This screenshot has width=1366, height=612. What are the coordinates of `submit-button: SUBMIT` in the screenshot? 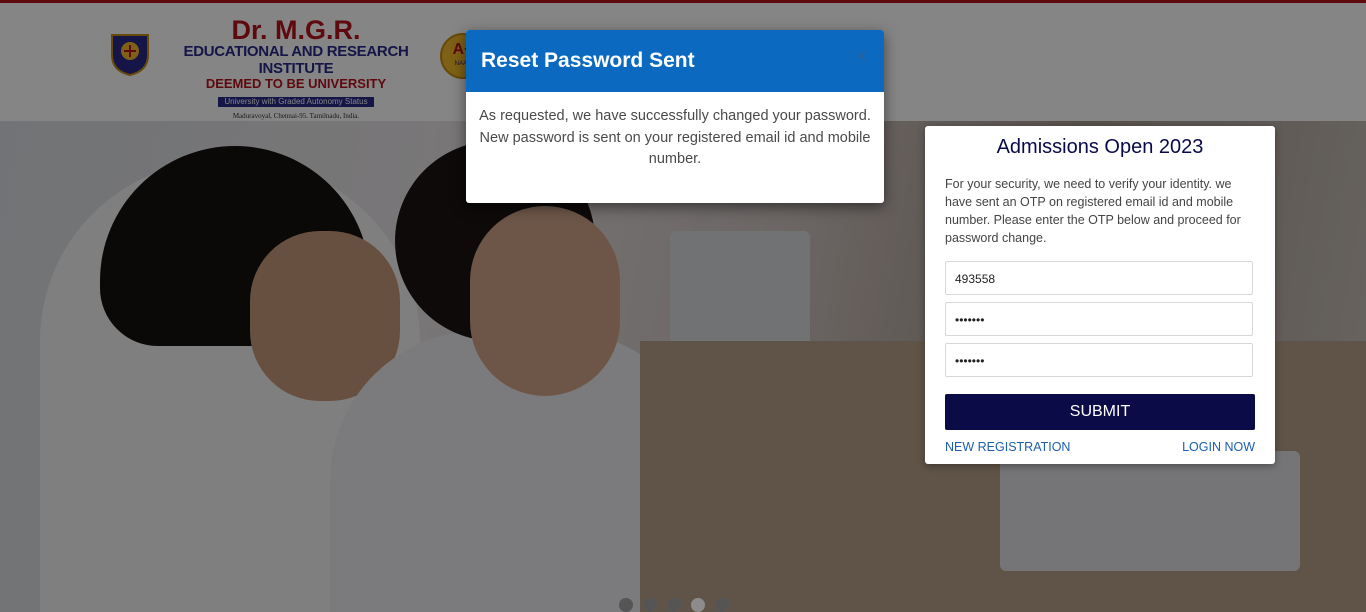 It's located at (1100, 412).